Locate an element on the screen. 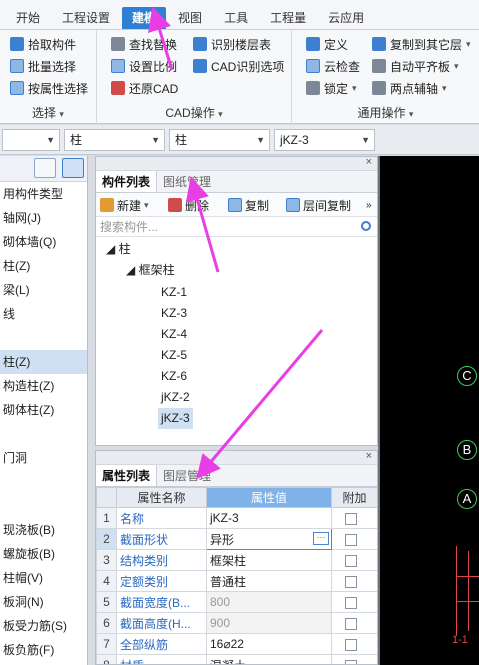 Image resolution: width=479 pixels, height=665 pixels. tab-start: 开始 is located at coordinates (28, 18).